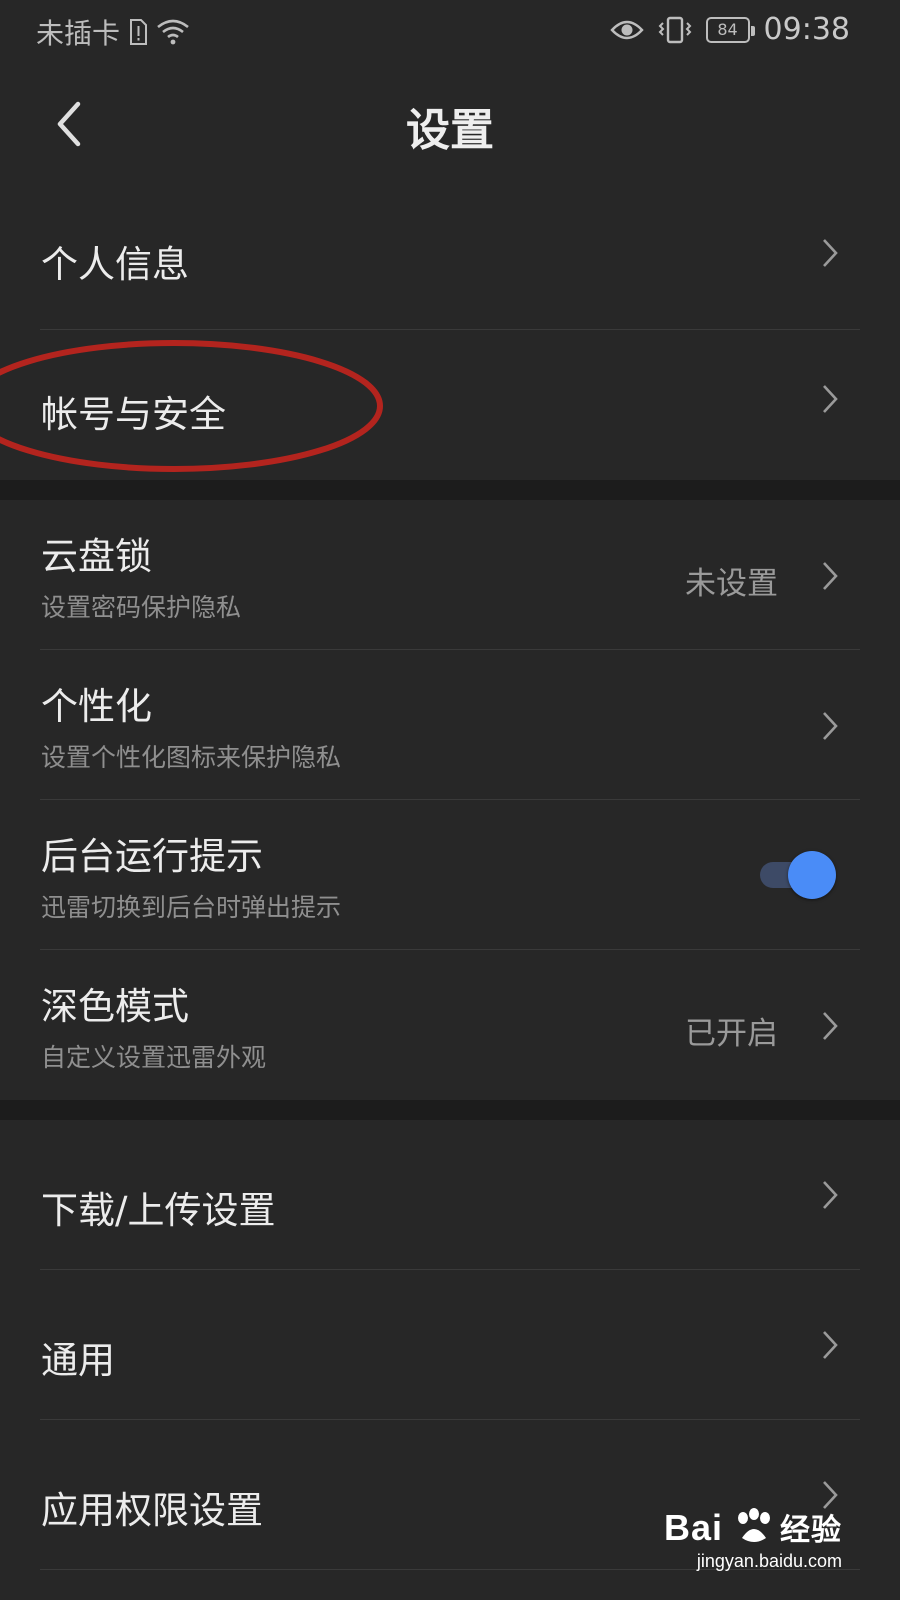 Image resolution: width=900 pixels, height=1600 pixels. Describe the element at coordinates (115, 264) in the screenshot. I see `item-label: 个人信息` at that location.